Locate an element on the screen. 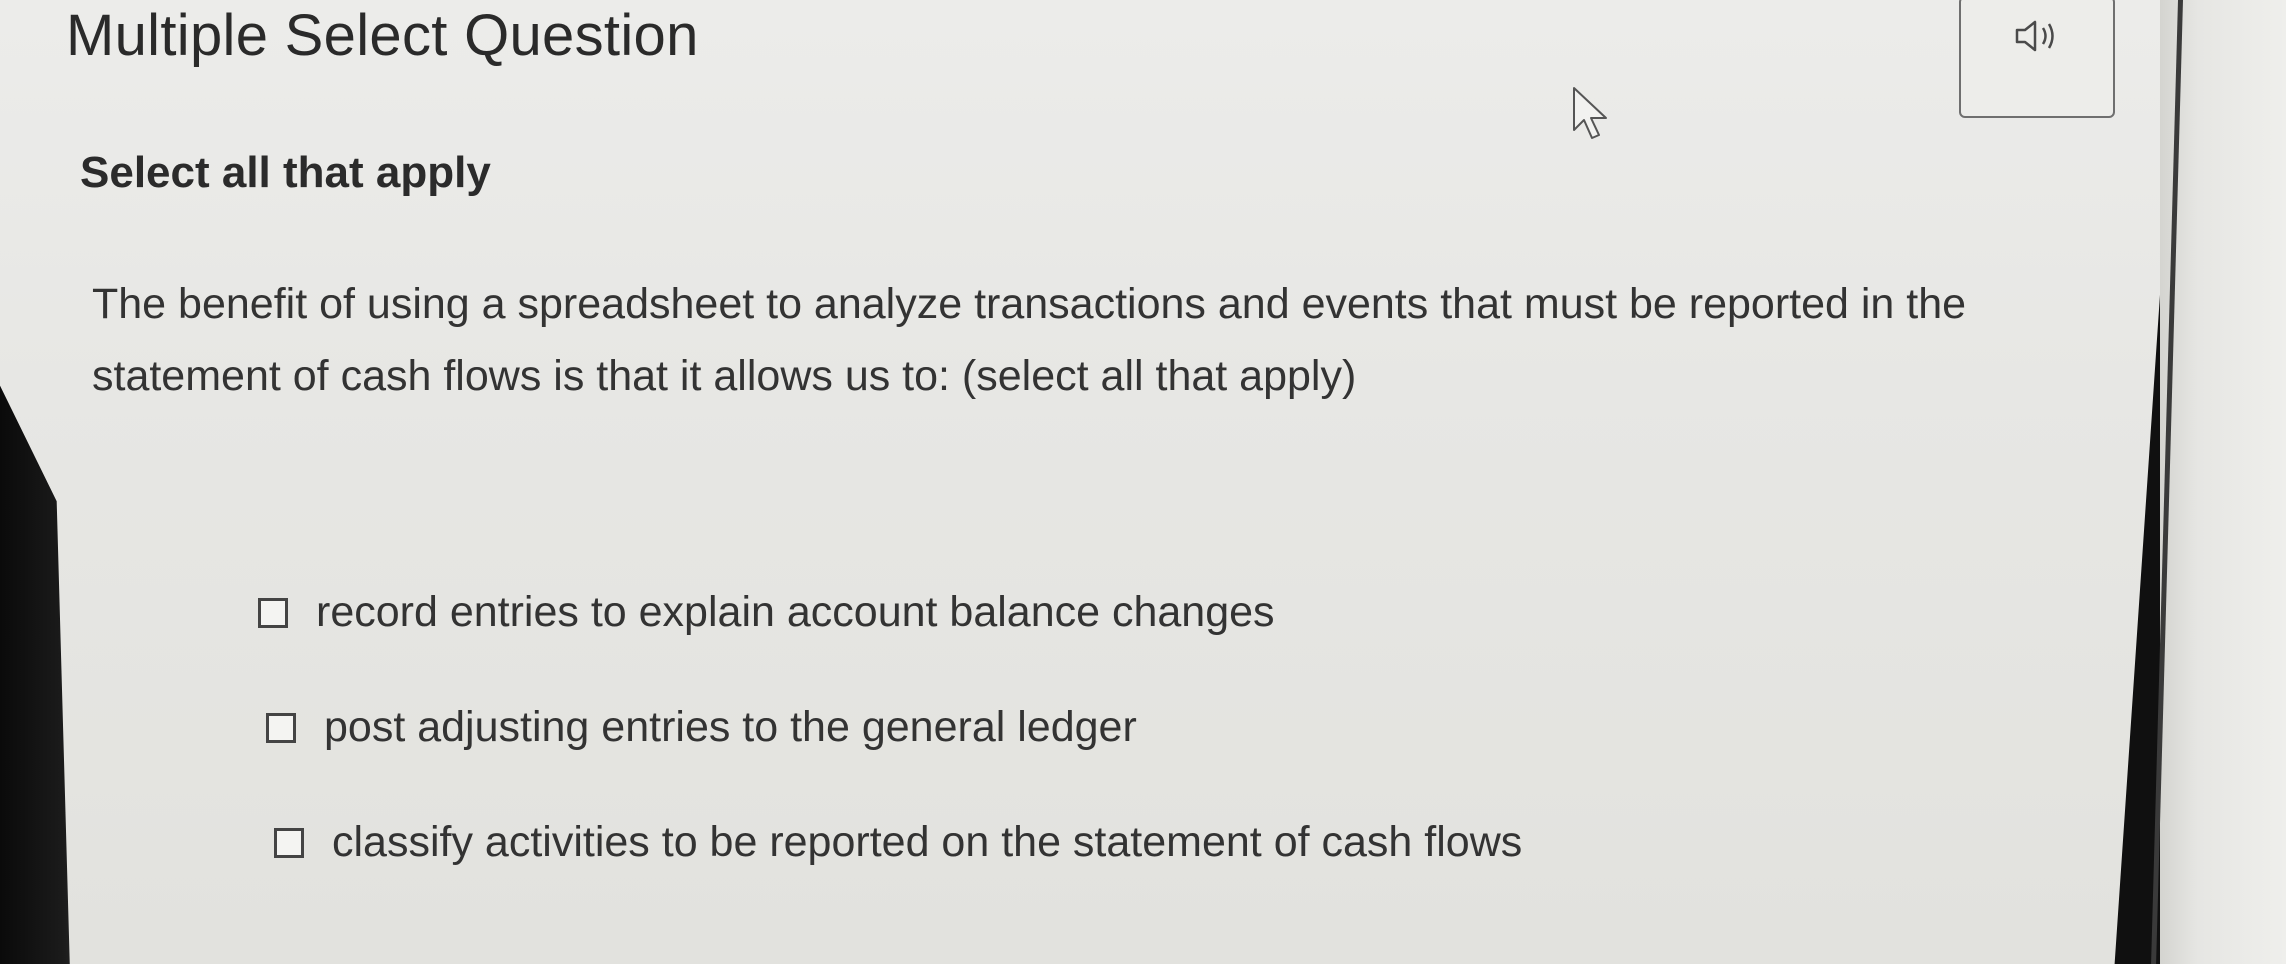 Image resolution: width=2286 pixels, height=964 pixels. mouse-pointer-icon is located at coordinates (1592, 120).